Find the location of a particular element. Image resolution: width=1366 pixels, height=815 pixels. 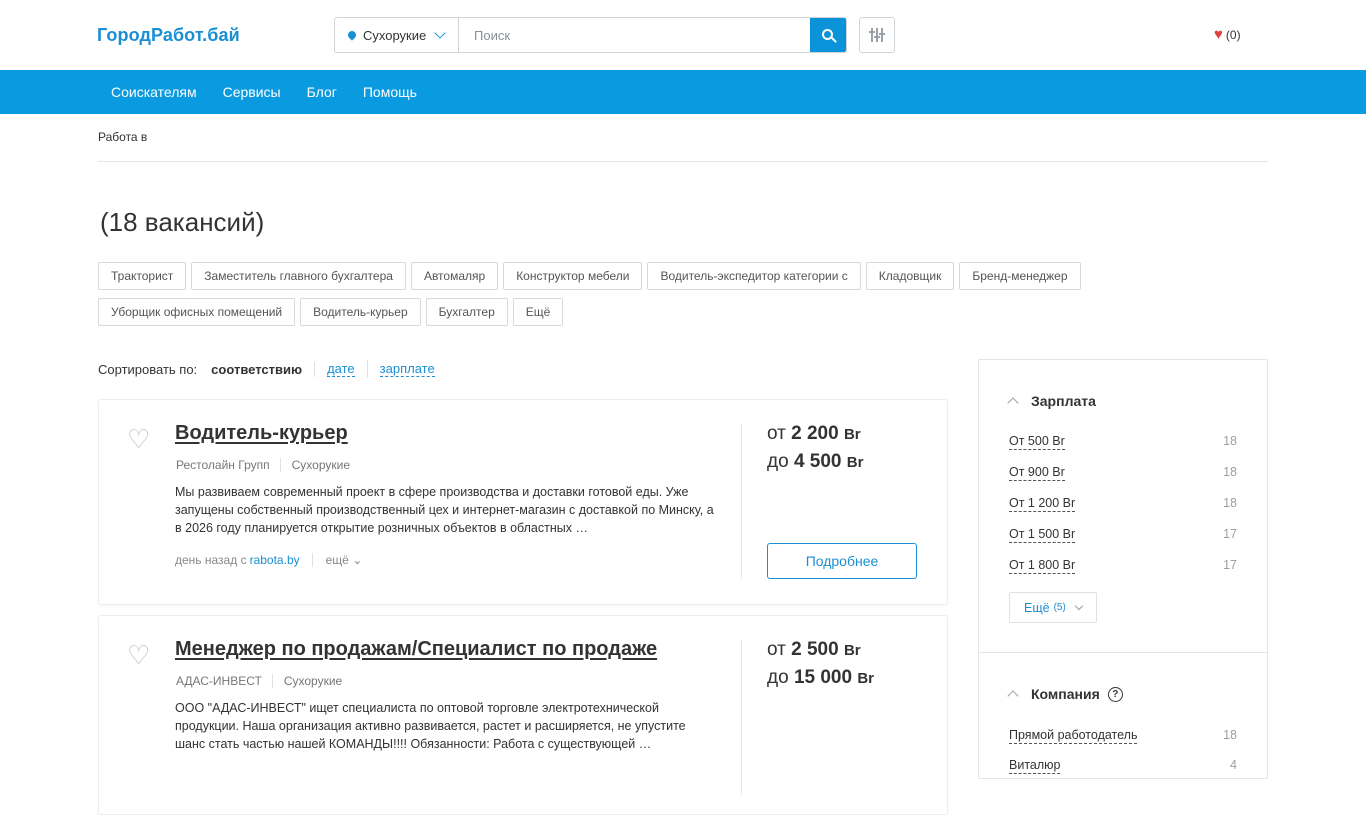

company-name: АДАС-ИНВЕСТ is located at coordinates (224, 681).